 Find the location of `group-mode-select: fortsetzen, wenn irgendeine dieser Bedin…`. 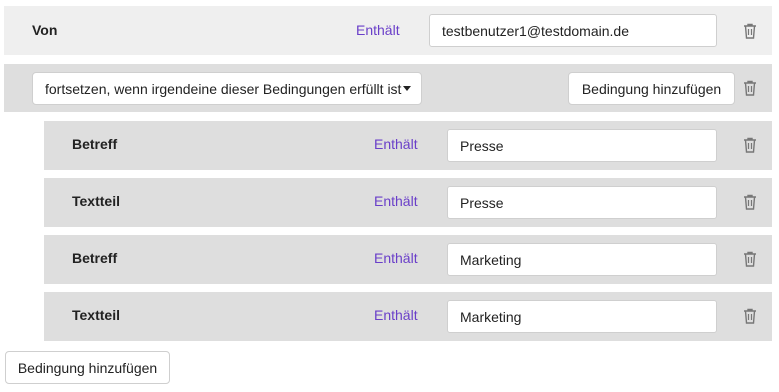

group-mode-select: fortsetzen, wenn irgendeine dieser Bedin… is located at coordinates (227, 88).